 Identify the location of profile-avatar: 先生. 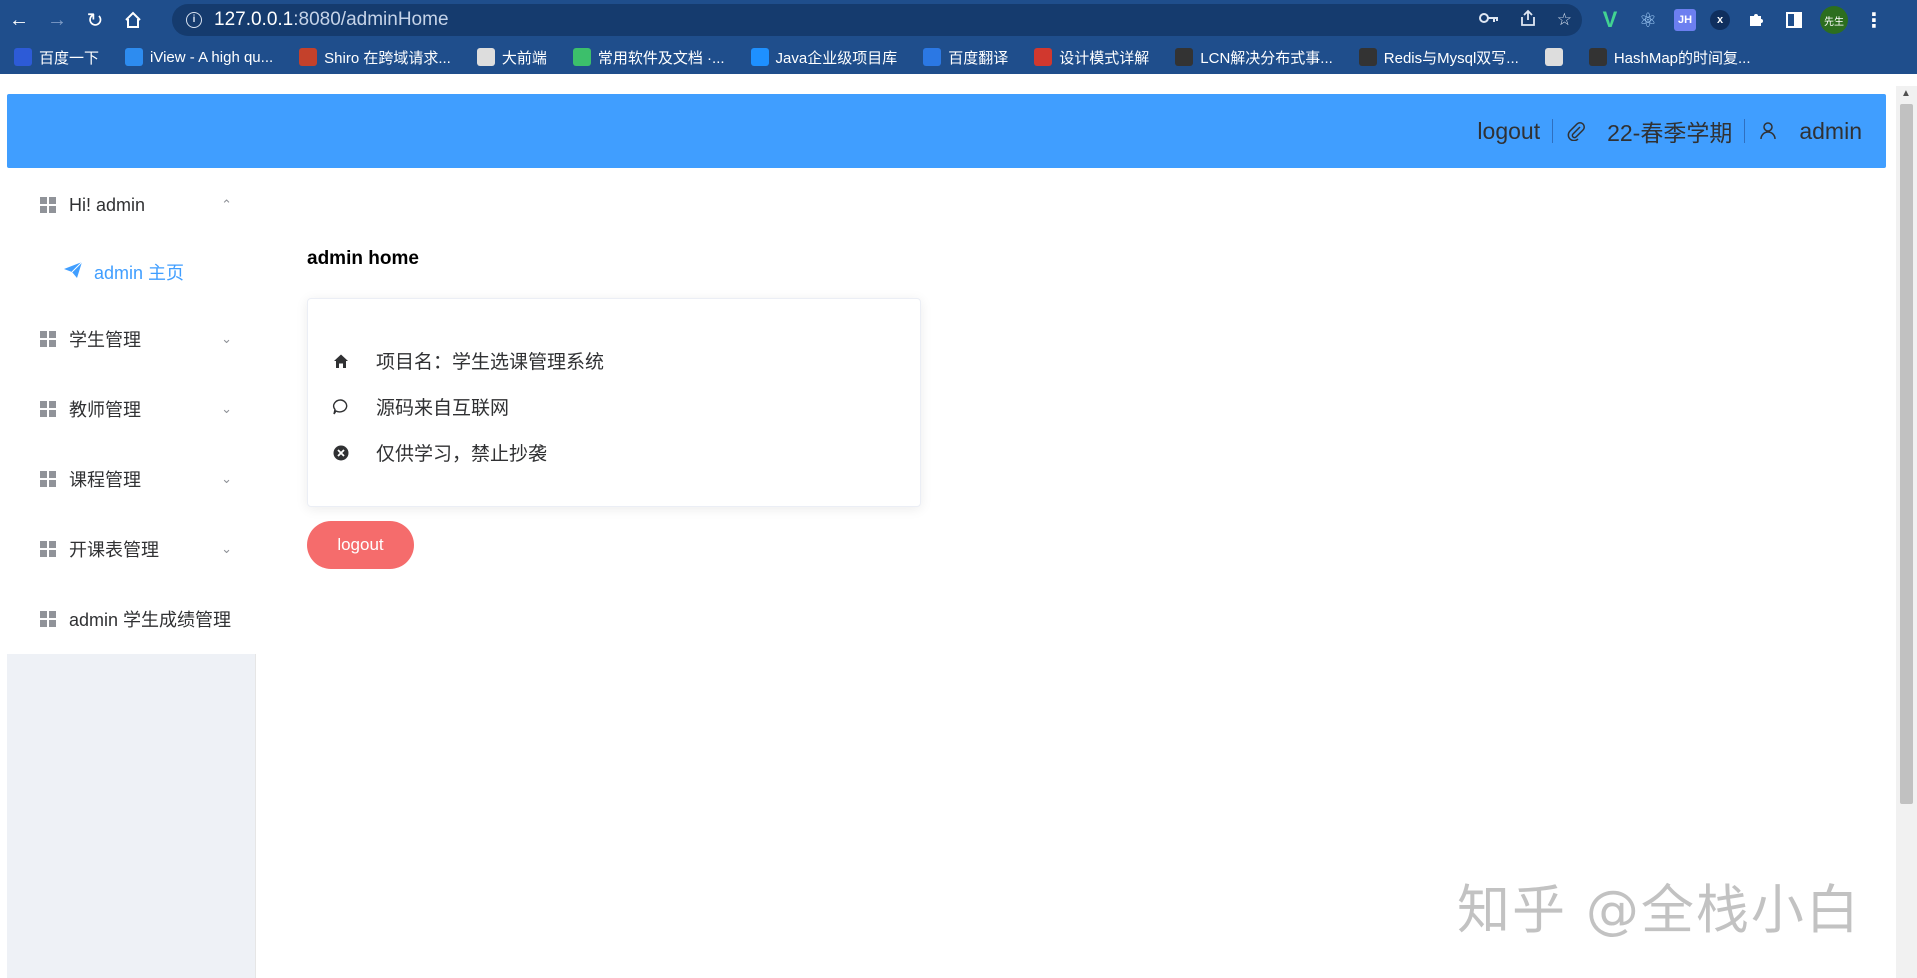
(1834, 20).